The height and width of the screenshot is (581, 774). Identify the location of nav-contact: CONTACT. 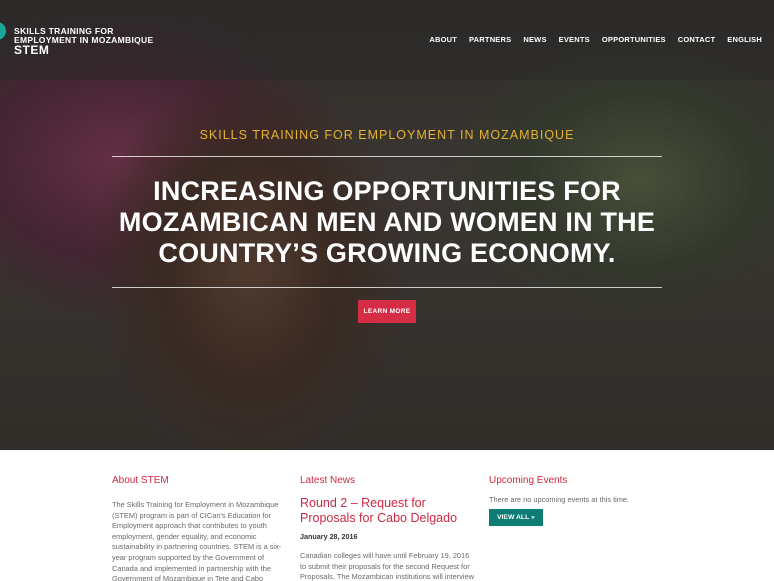
(697, 39).